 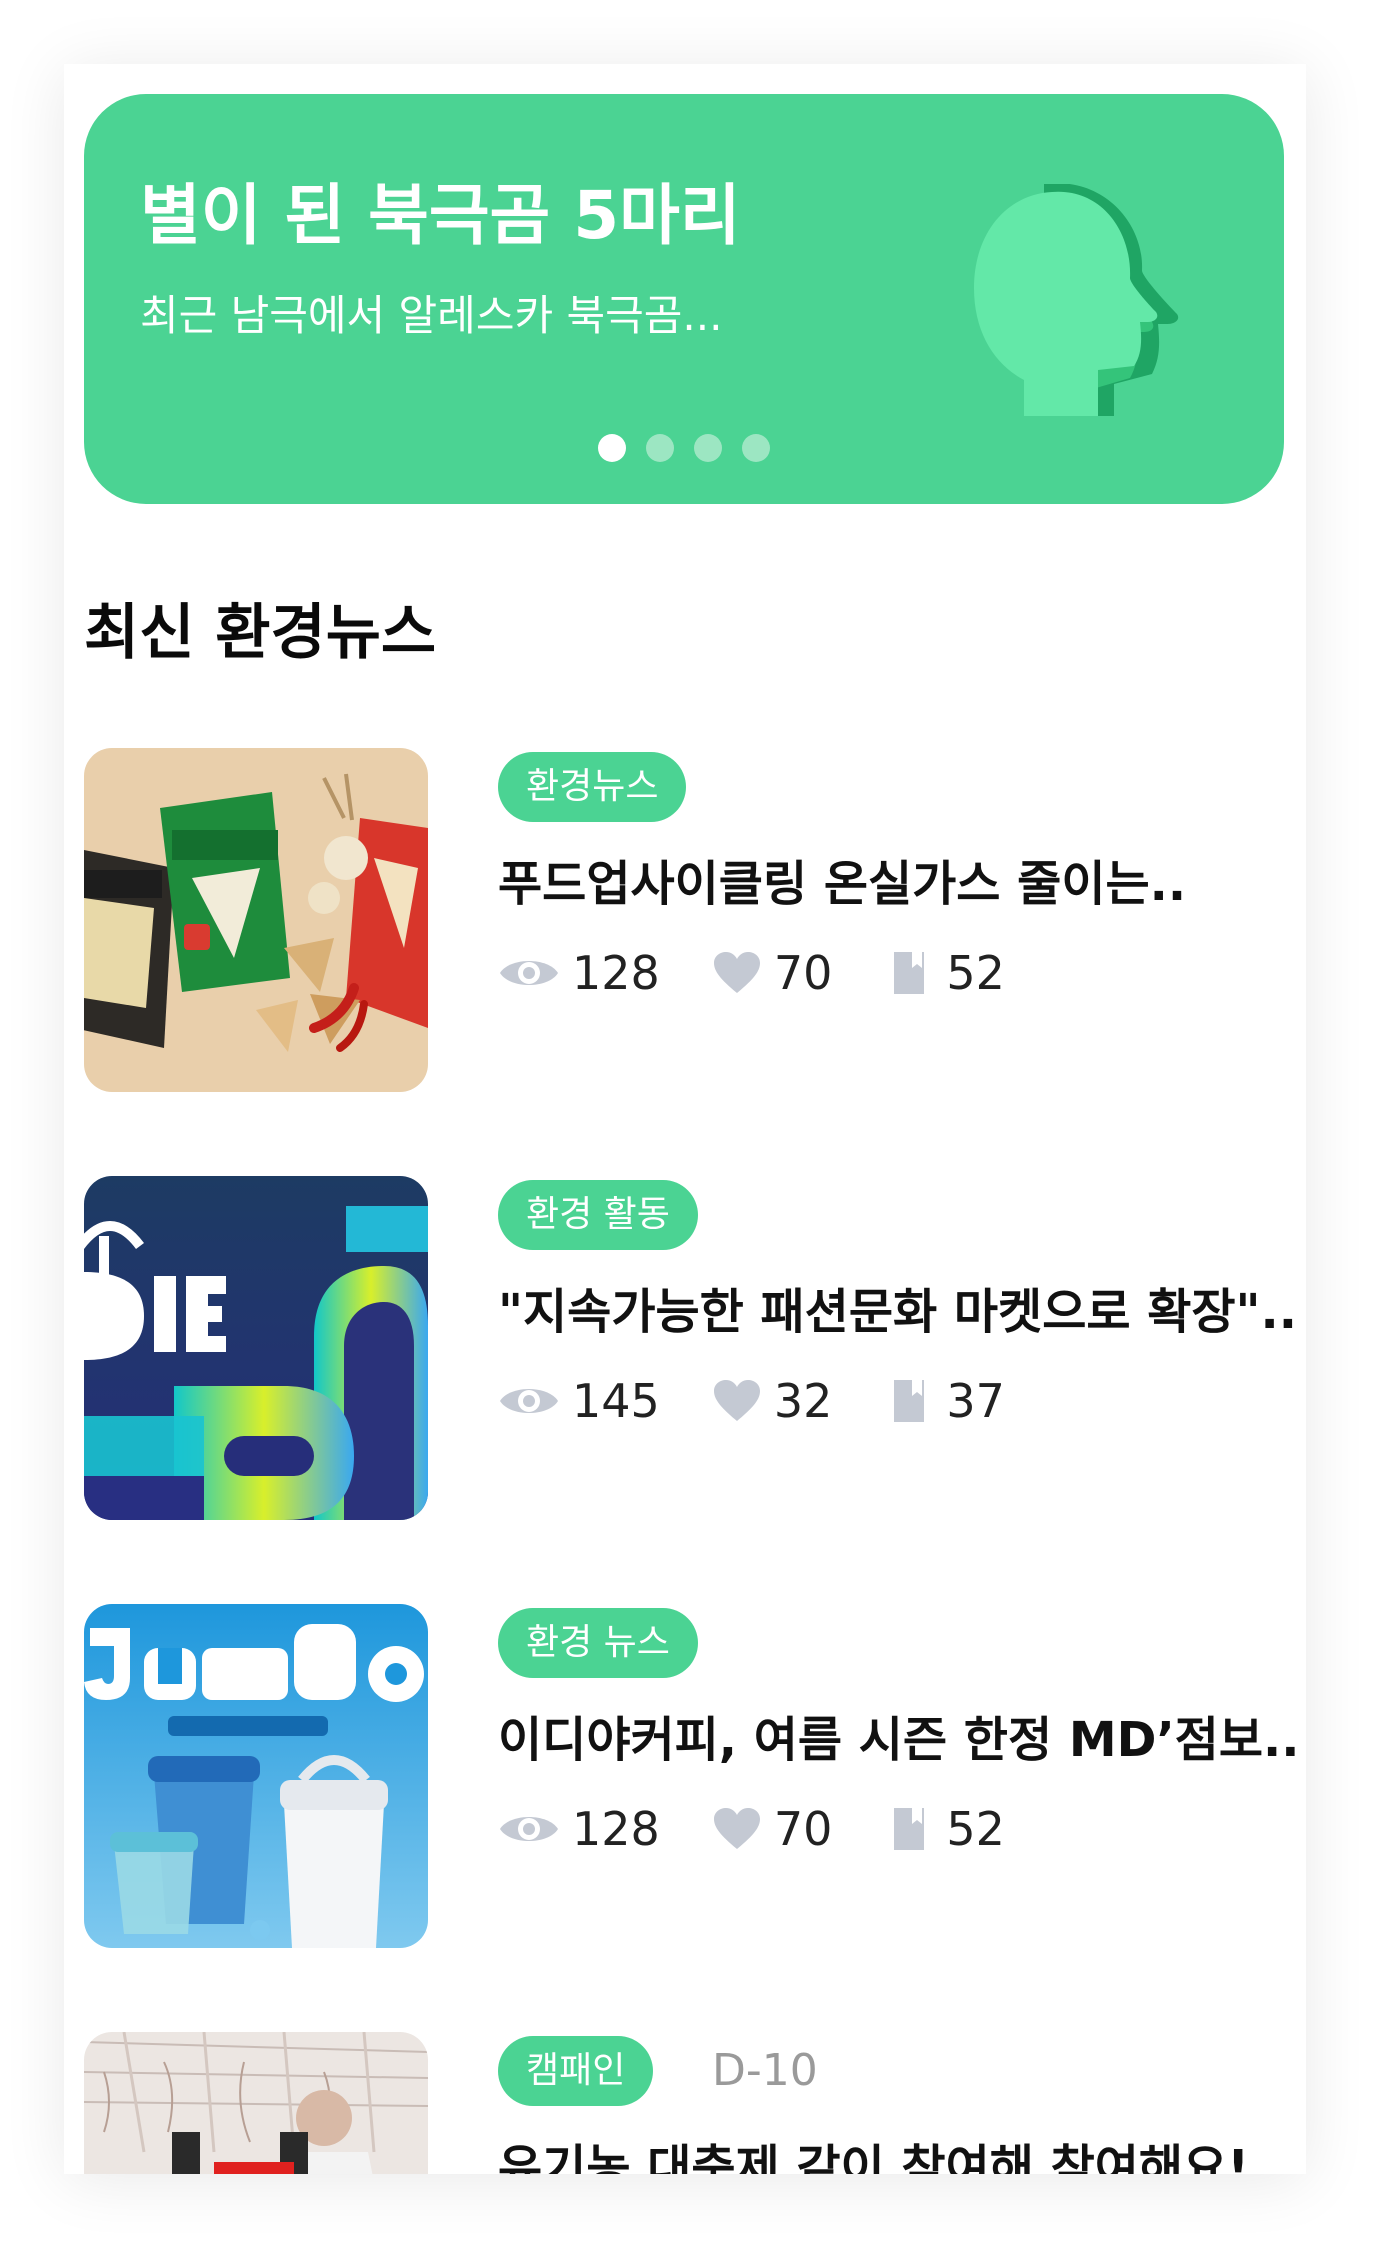 I want to click on fashion-code-poster, so click(x=256, y=1348).